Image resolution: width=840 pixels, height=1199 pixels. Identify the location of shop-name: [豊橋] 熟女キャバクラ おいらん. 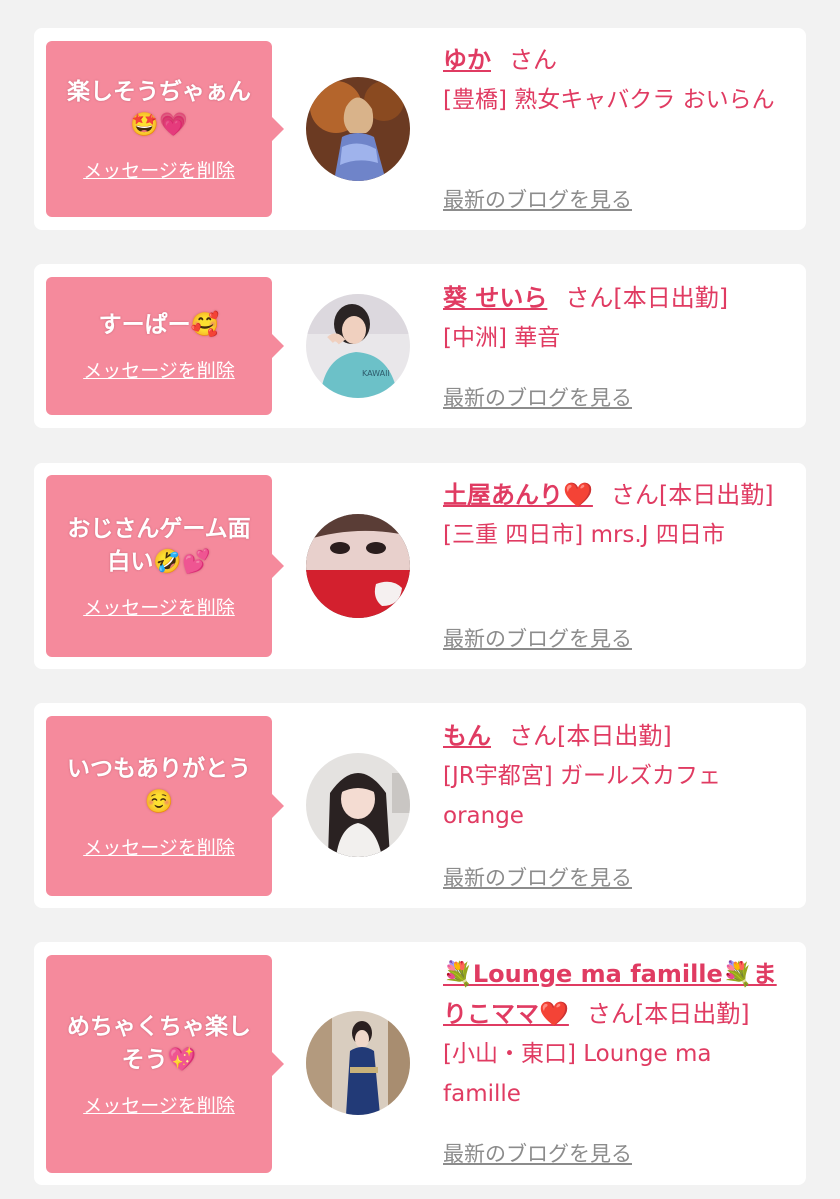
(609, 100).